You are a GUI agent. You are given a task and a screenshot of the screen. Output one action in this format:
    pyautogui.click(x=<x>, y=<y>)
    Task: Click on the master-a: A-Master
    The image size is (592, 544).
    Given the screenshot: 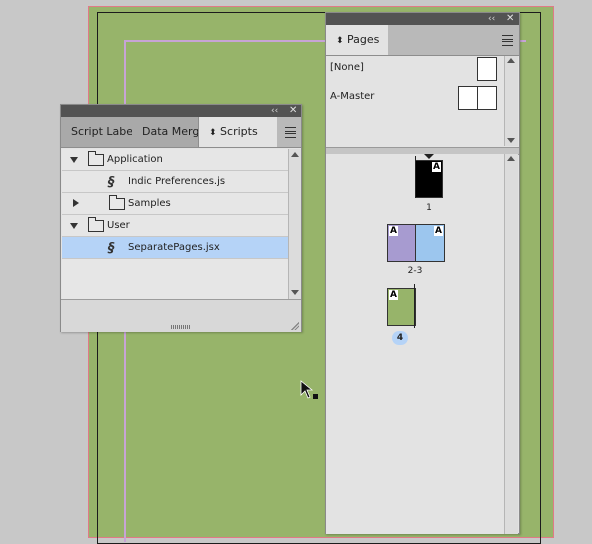 What is the action you would take?
    pyautogui.click(x=415, y=99)
    